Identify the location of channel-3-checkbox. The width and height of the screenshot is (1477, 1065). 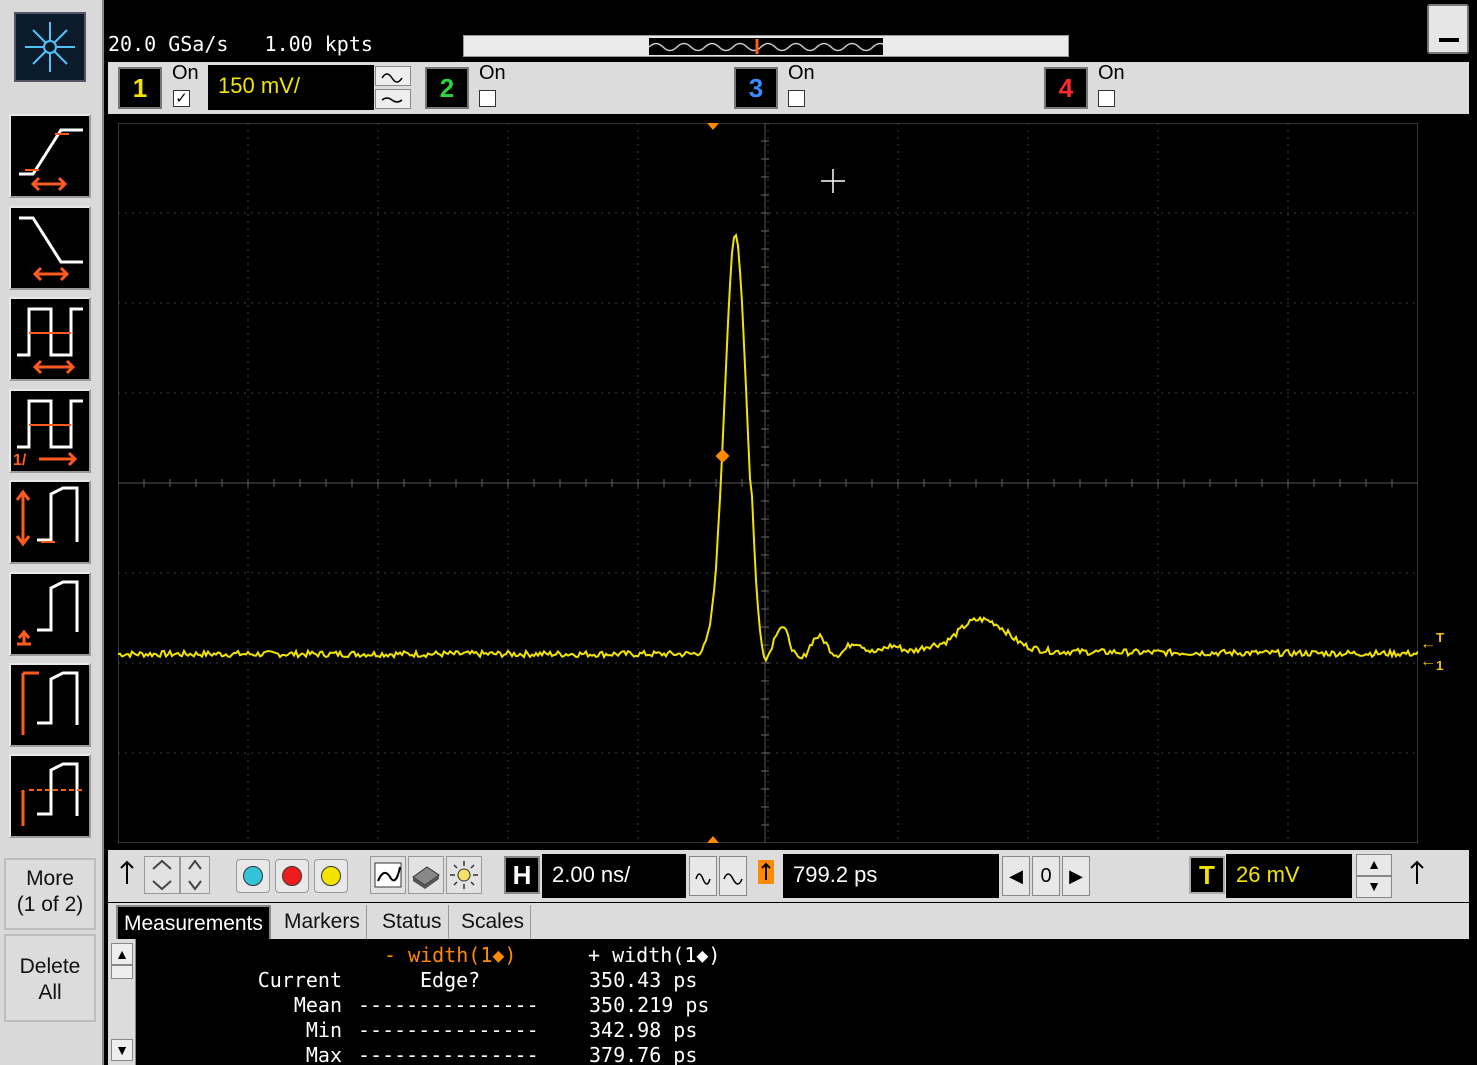
(796, 98).